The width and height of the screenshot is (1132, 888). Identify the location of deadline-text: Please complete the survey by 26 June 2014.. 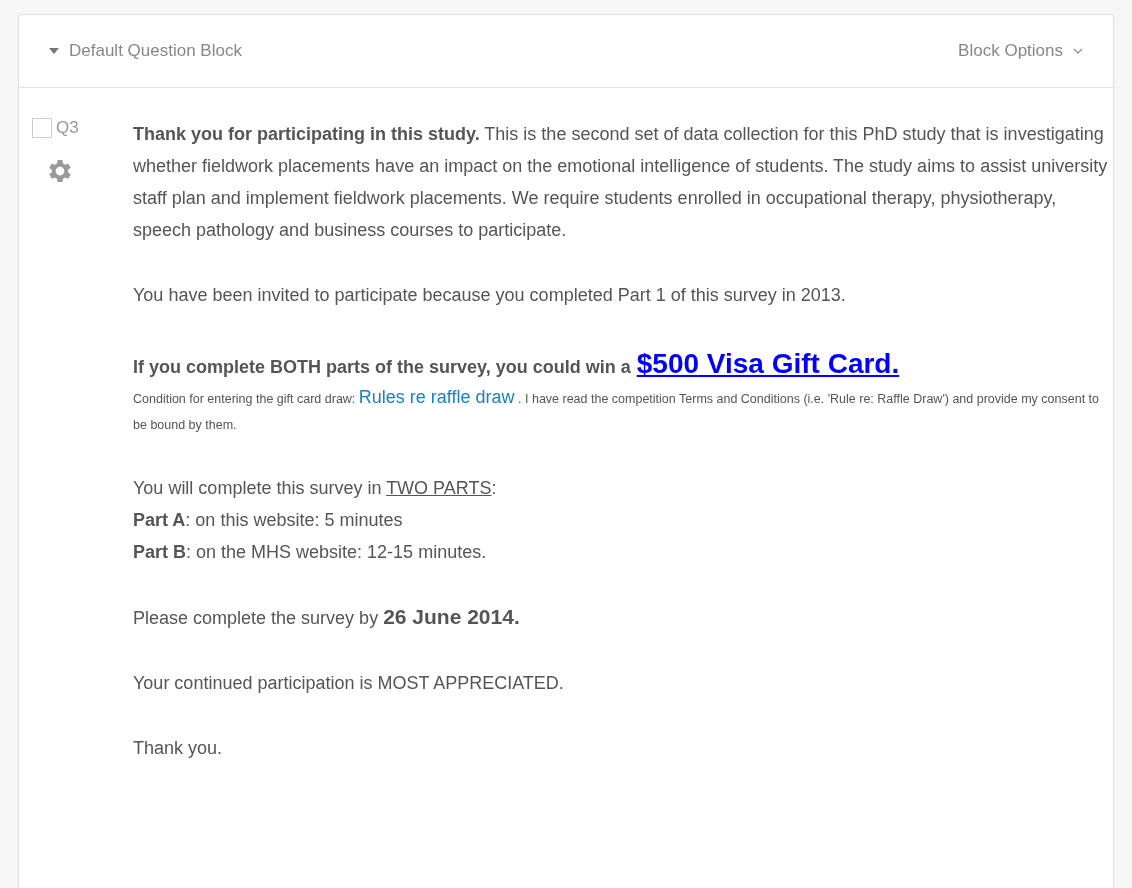
(327, 617).